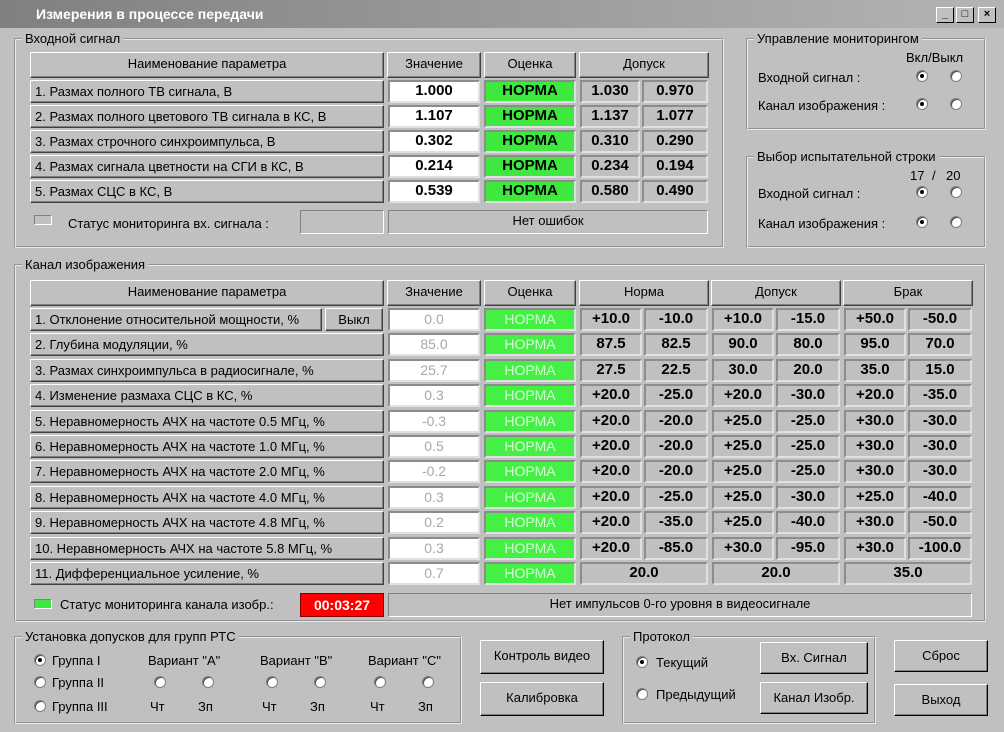  I want to click on rtc-tolerance-label: Установка допусков для групп РТС, so click(130, 636).